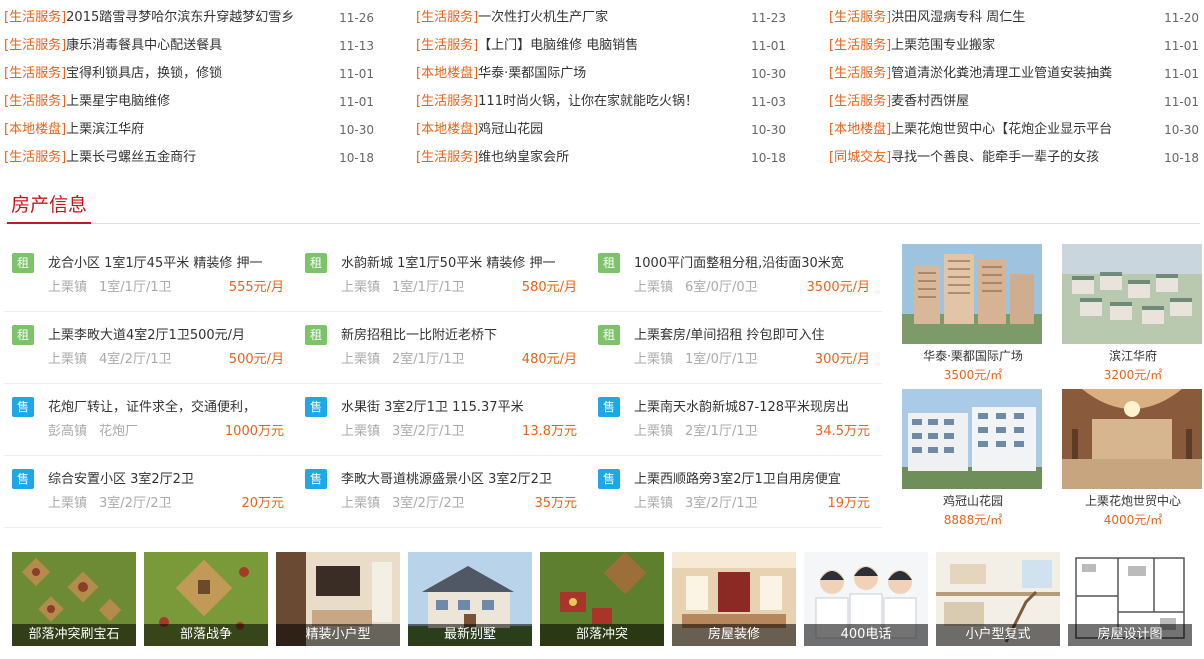  Describe the element at coordinates (180, 18) in the screenshot. I see `news-title: 2015踏雪寻梦哈尔滨东升穿越梦幻雪乡` at that location.